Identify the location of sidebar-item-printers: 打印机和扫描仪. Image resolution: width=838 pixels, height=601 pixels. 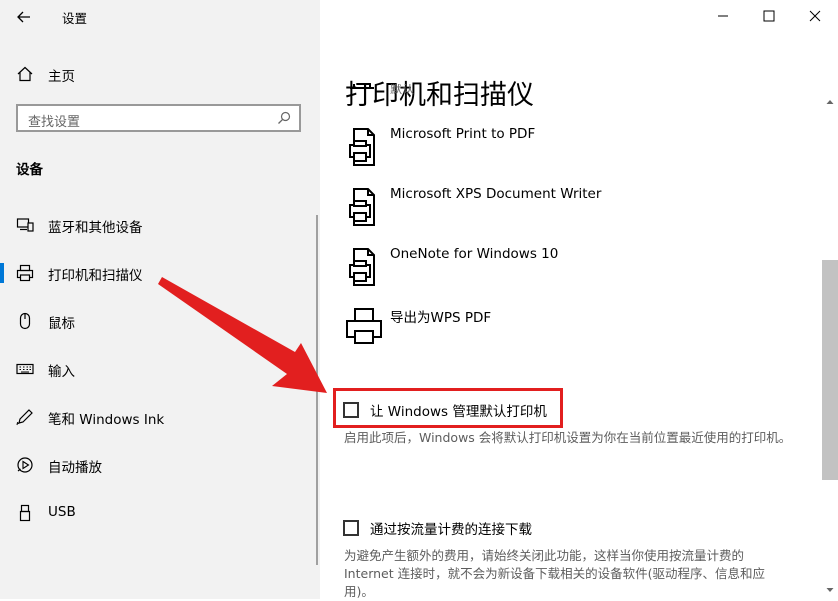
(159, 273).